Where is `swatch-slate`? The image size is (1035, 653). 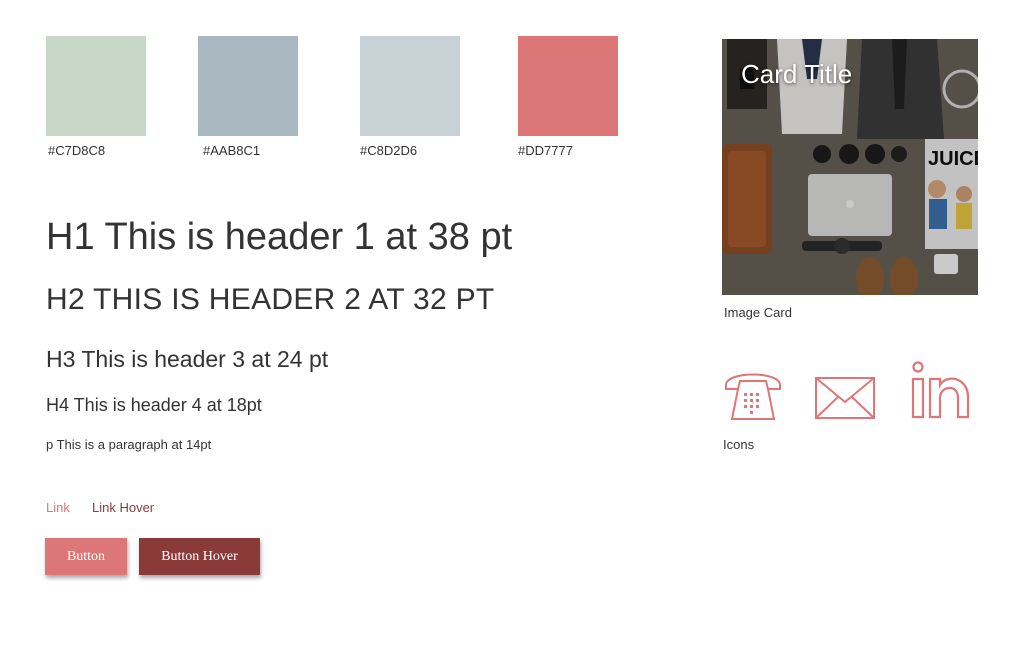 swatch-slate is located at coordinates (248, 86).